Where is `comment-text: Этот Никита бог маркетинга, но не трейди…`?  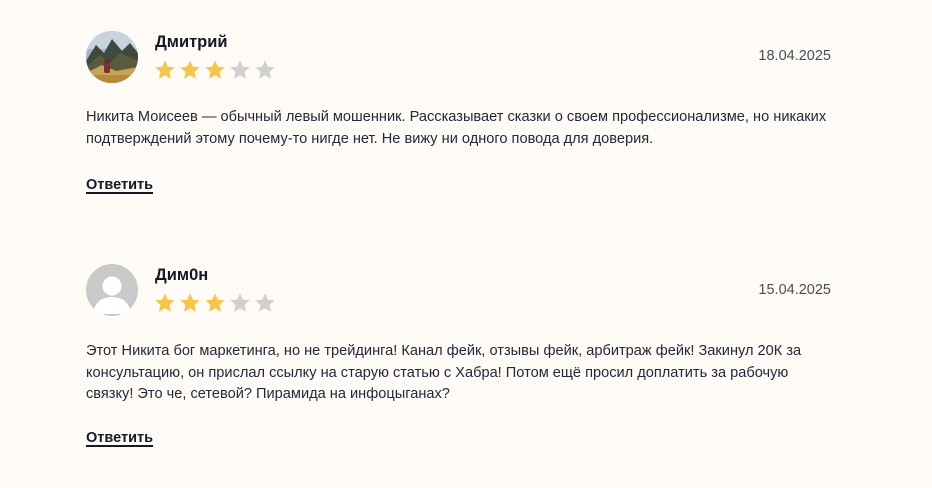 comment-text: Этот Никита бог маркетинга, но не трейди… is located at coordinates (444, 372).